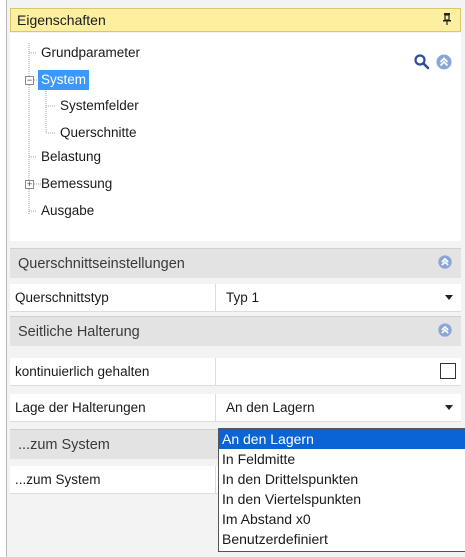 This screenshot has width=465, height=557. What do you see at coordinates (98, 133) in the screenshot?
I see `tree-item-querschnitte: Querschnitte` at bounding box center [98, 133].